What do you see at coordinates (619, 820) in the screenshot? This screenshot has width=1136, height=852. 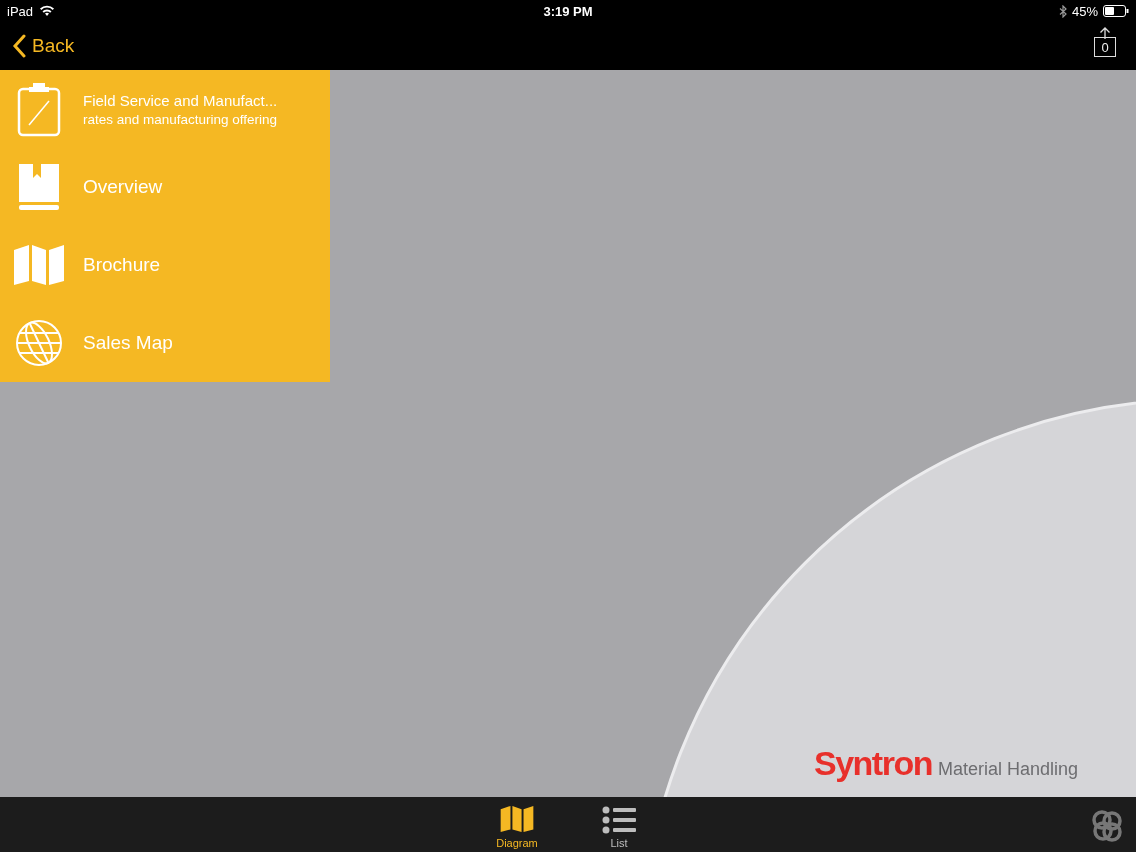 I see `list-icon` at bounding box center [619, 820].